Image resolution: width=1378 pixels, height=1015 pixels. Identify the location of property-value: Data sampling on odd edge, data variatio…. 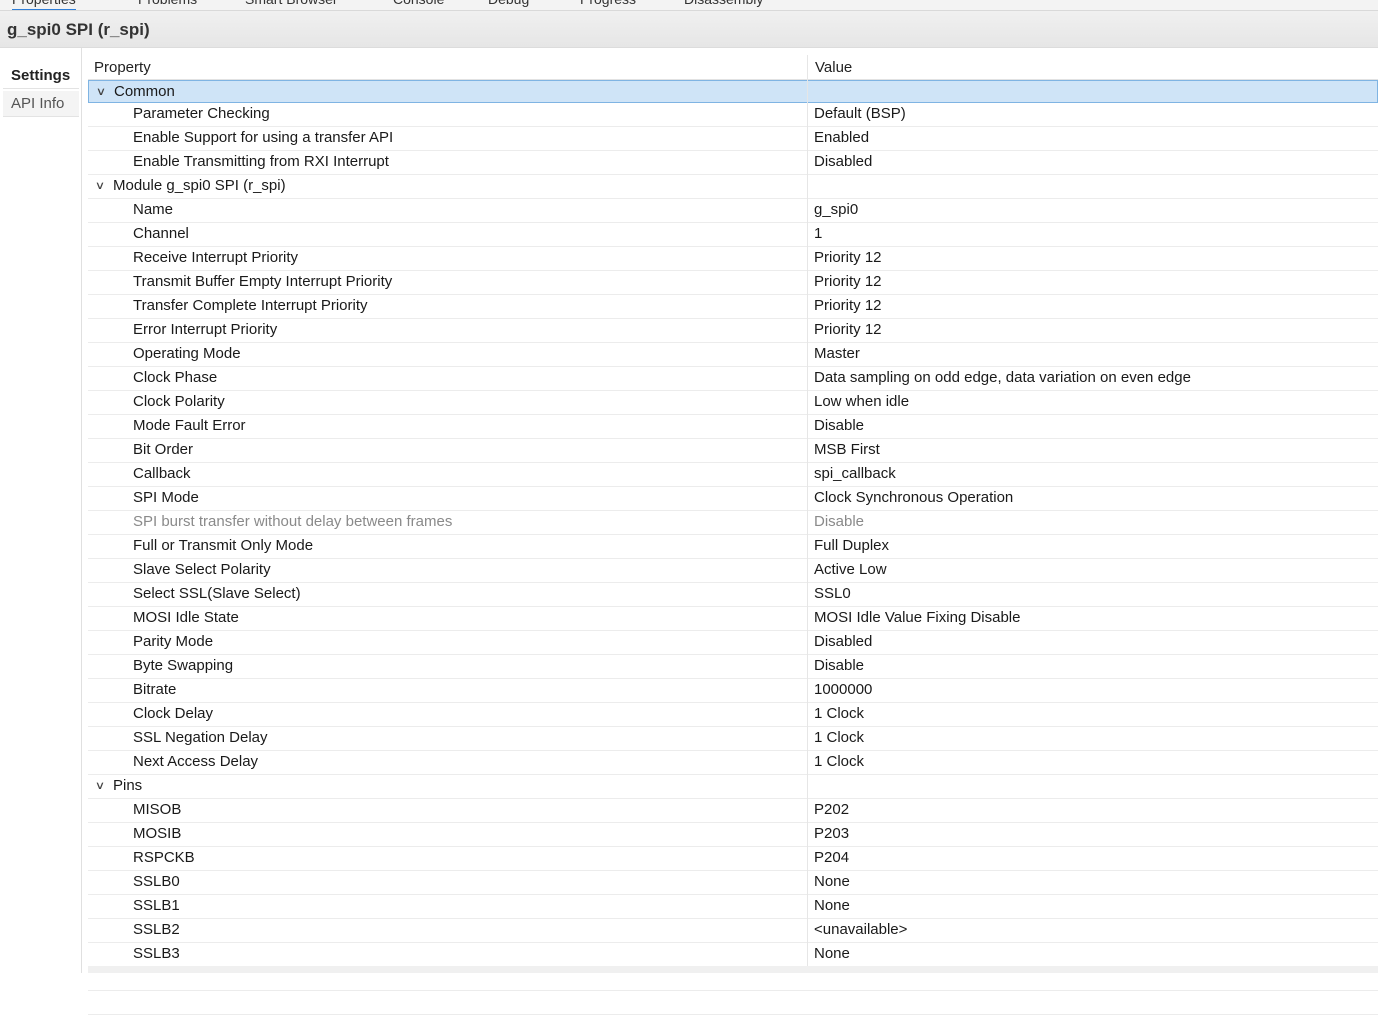
(1002, 378).